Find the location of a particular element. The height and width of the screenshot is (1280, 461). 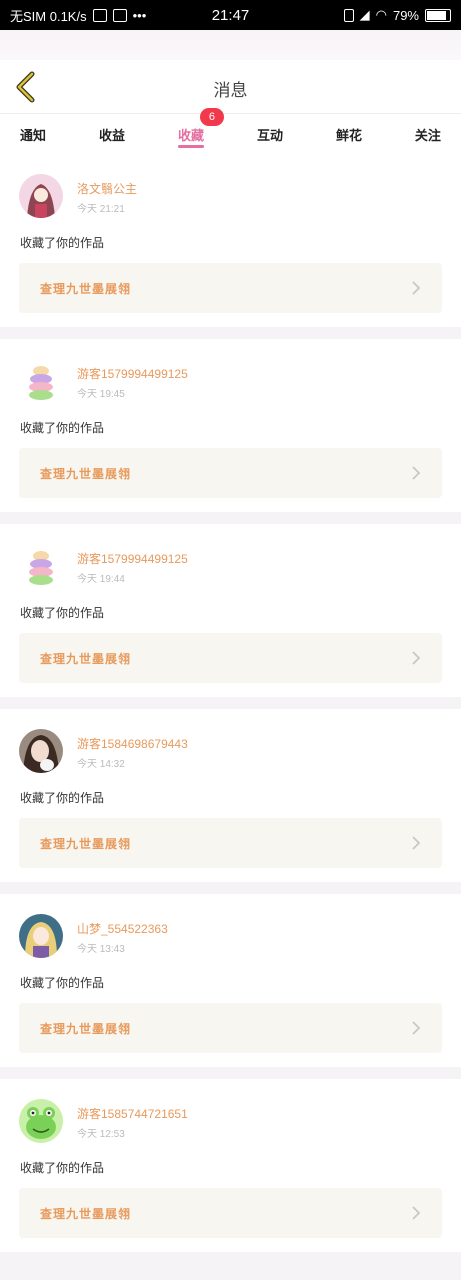

tab-label: 通知 is located at coordinates (33, 136).